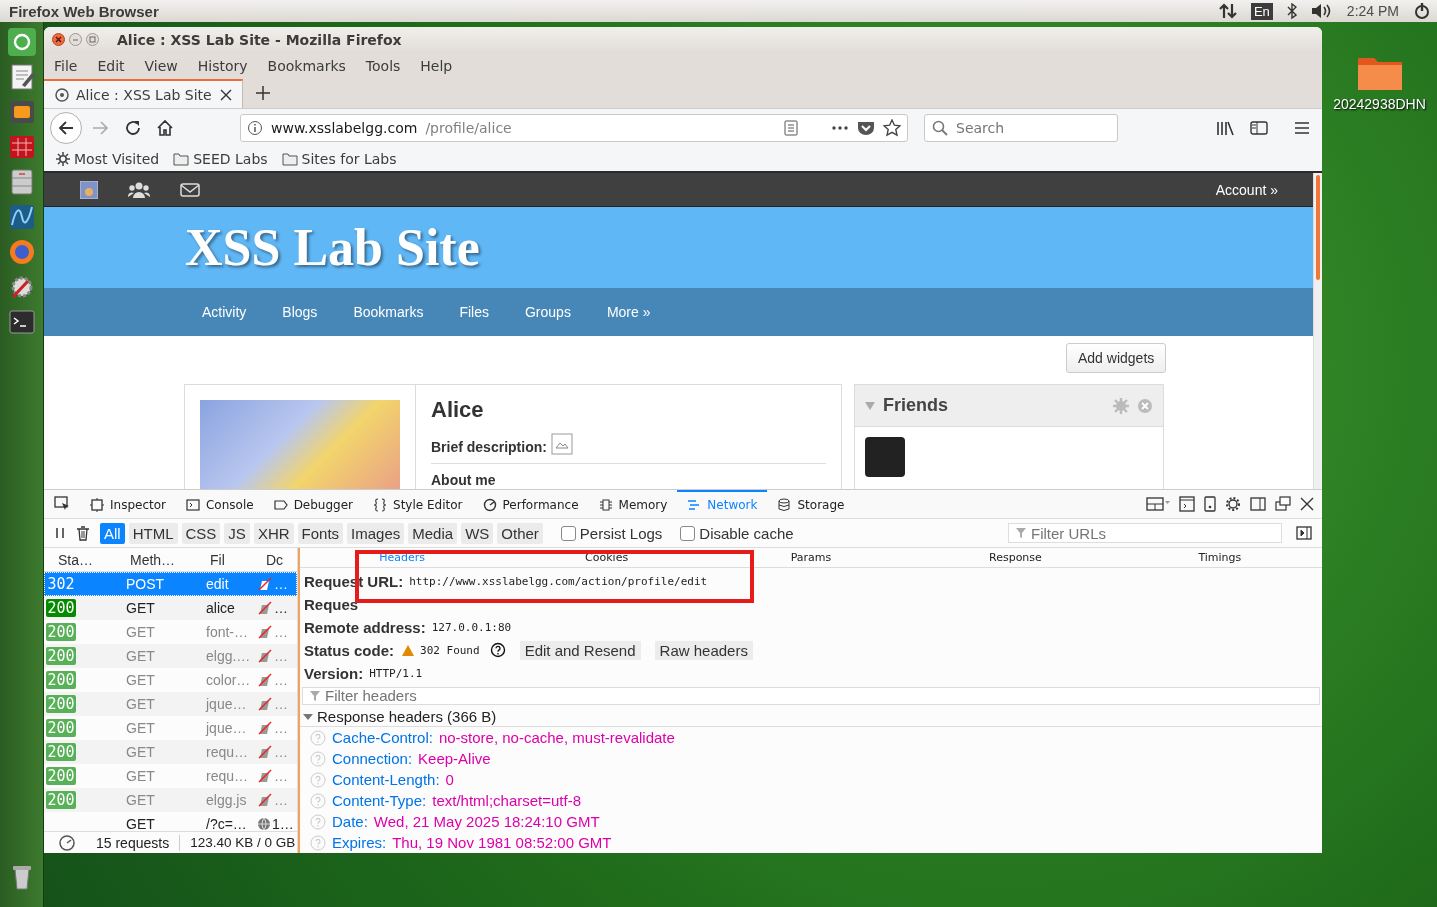 This screenshot has height=907, width=1437. Describe the element at coordinates (574, 128) in the screenshot. I see `address-bar: www.xsslabelgg.com /profile/alice` at that location.